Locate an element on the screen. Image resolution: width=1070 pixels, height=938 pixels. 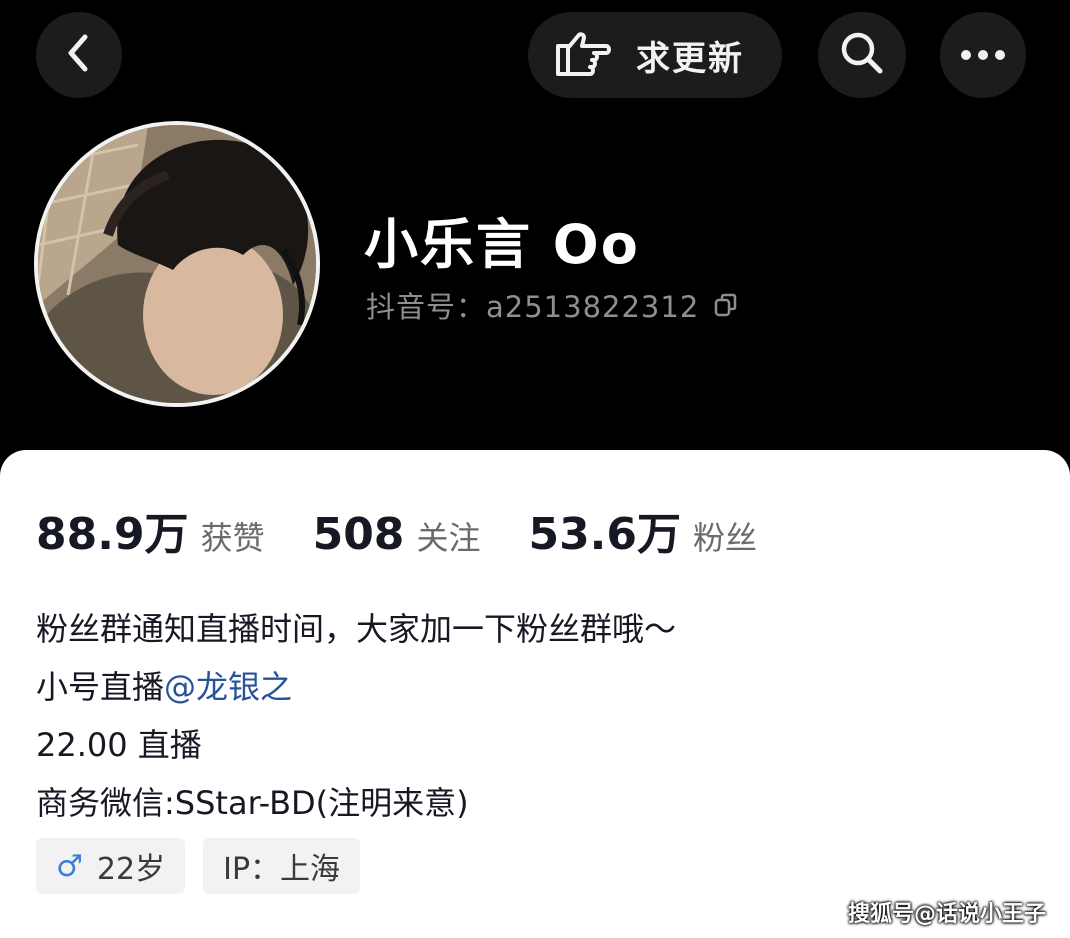
search-icon is located at coordinates (862, 55).